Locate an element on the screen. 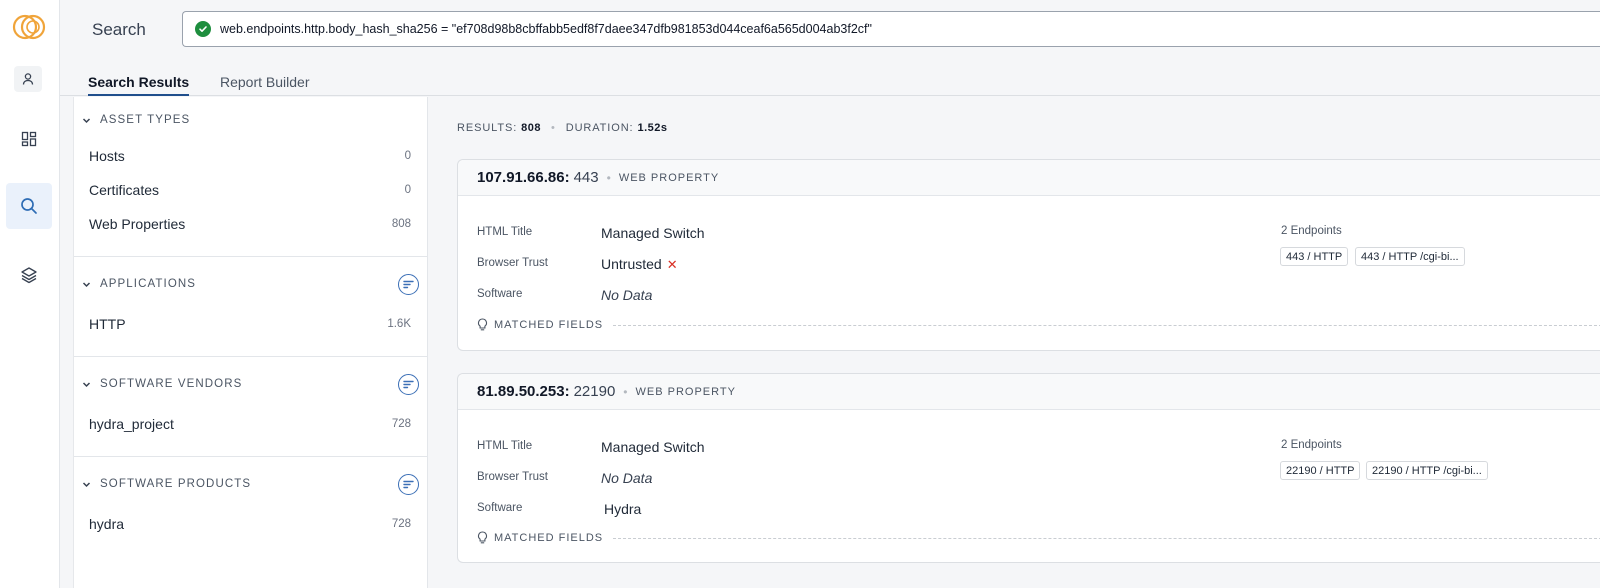  facet-item-certificates: Certificates 0 is located at coordinates (250, 190).